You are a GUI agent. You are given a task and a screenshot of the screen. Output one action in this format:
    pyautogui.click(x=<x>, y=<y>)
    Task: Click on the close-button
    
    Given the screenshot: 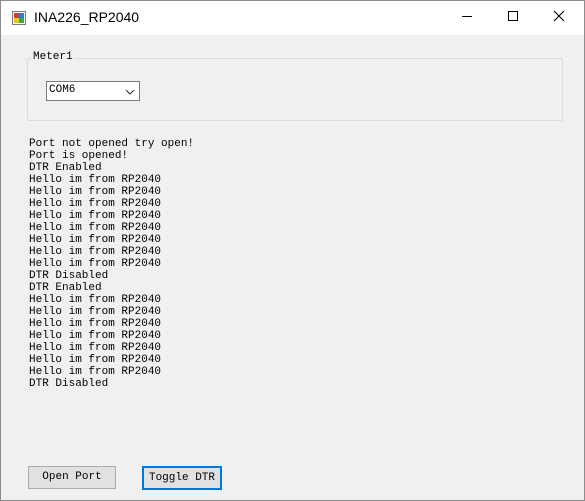 What is the action you would take?
    pyautogui.click(x=559, y=18)
    